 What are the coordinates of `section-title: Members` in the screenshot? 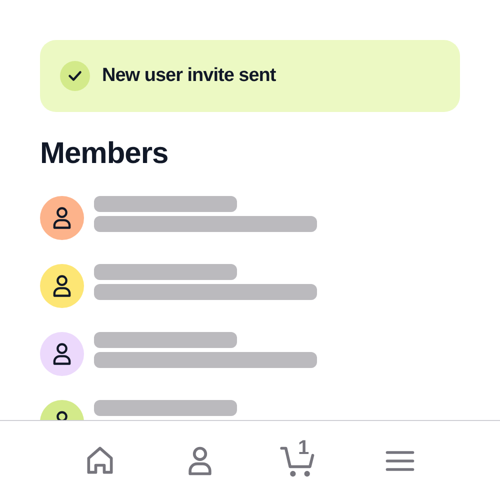 It's located at (105, 154).